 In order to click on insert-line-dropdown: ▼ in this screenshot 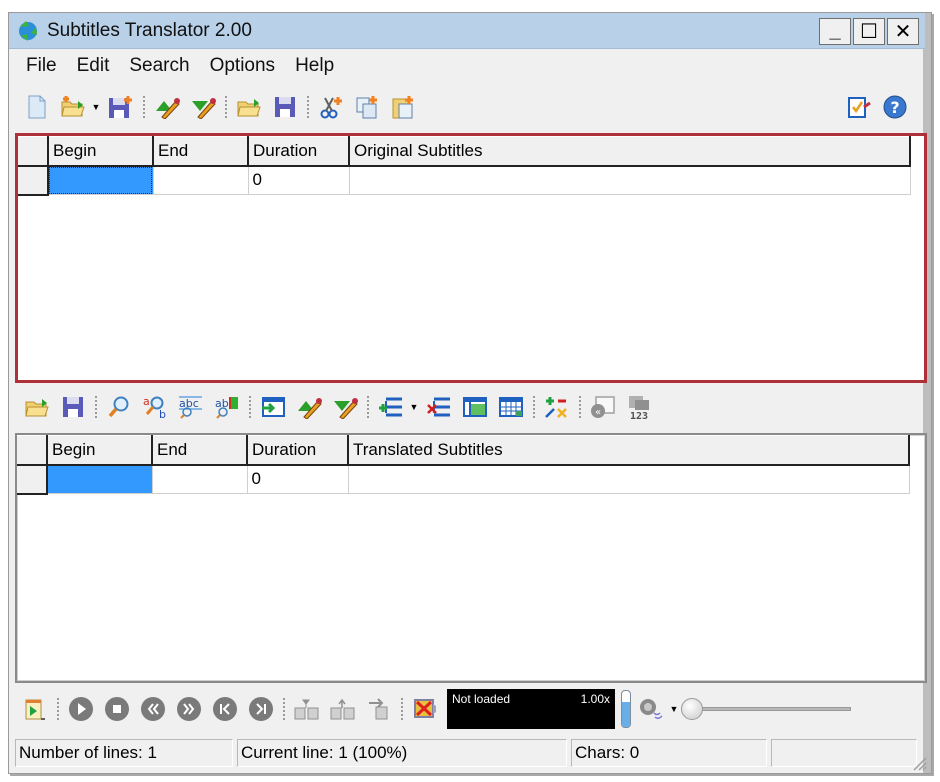, I will do `click(414, 407)`.